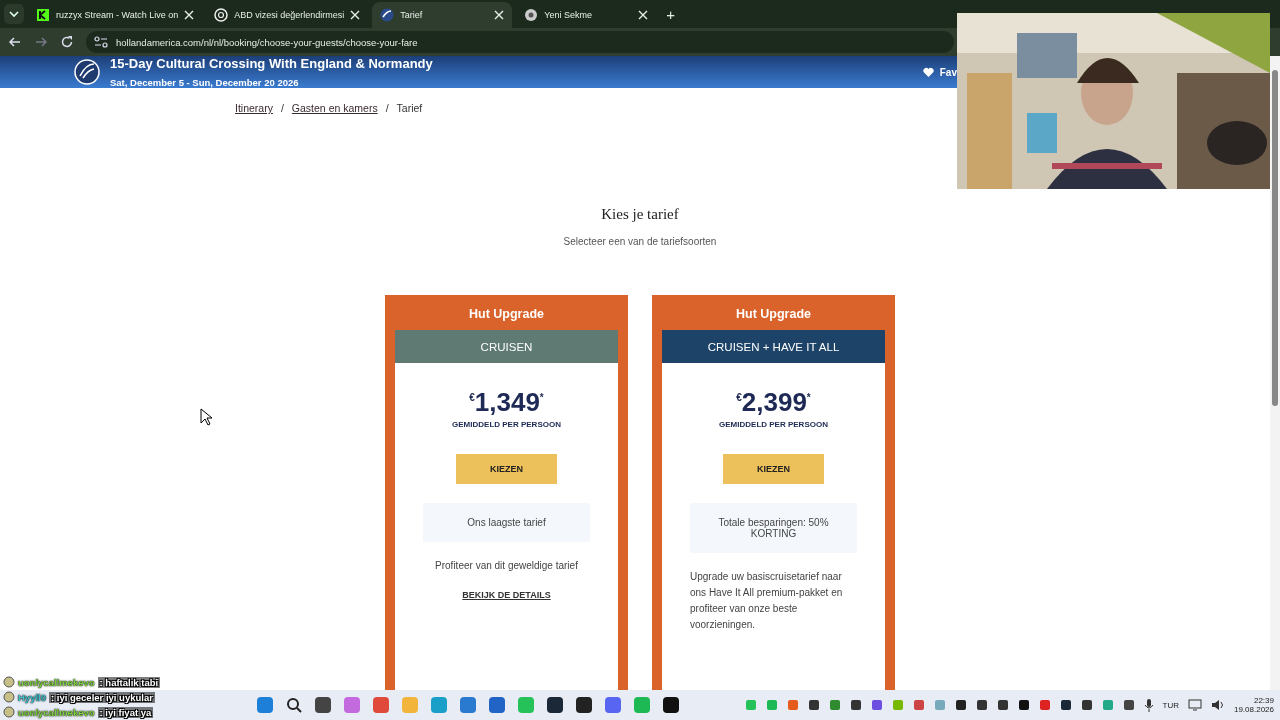  Describe the element at coordinates (205, 82) in the screenshot. I see `trip-dates: Sat, December 5 - Sun, December 20 2026` at that location.